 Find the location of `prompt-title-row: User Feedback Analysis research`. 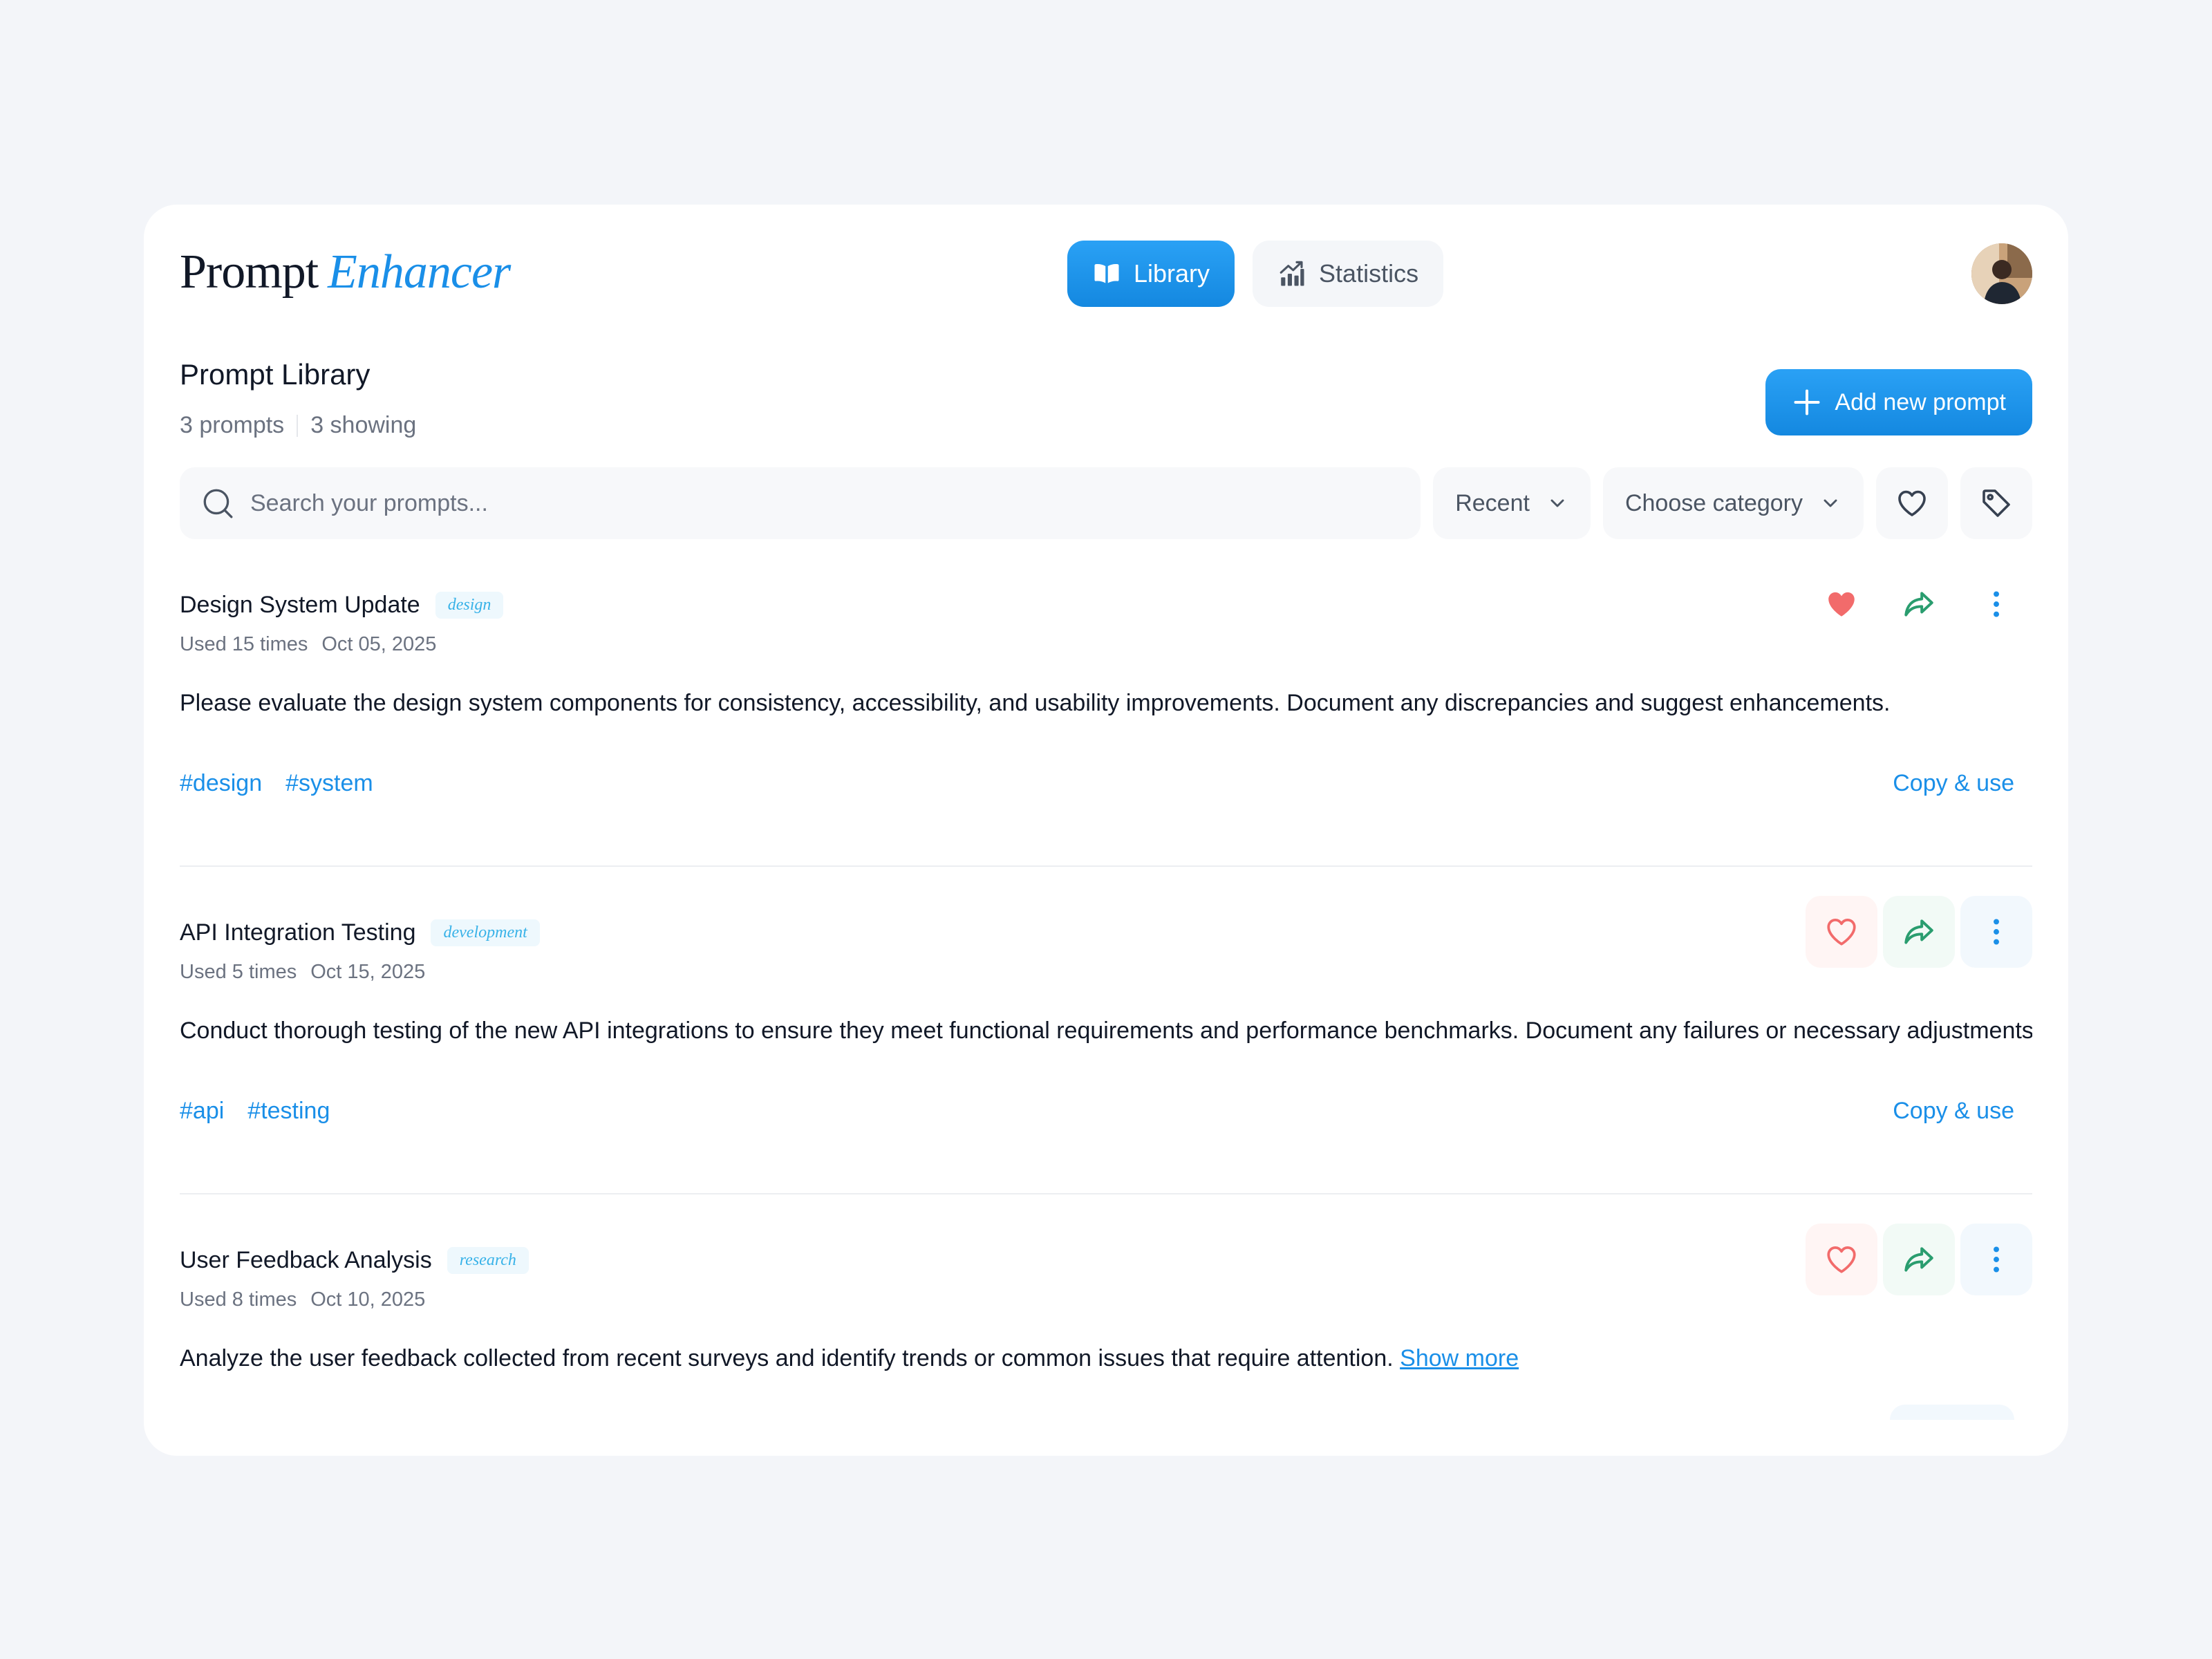

prompt-title-row: User Feedback Analysis research is located at coordinates (354, 1260).